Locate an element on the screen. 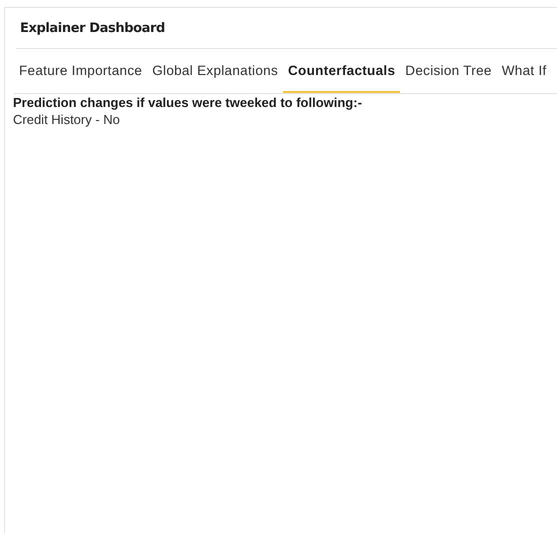 The image size is (557, 533). dashboard-title: Explainer Dashboard is located at coordinates (92, 28).